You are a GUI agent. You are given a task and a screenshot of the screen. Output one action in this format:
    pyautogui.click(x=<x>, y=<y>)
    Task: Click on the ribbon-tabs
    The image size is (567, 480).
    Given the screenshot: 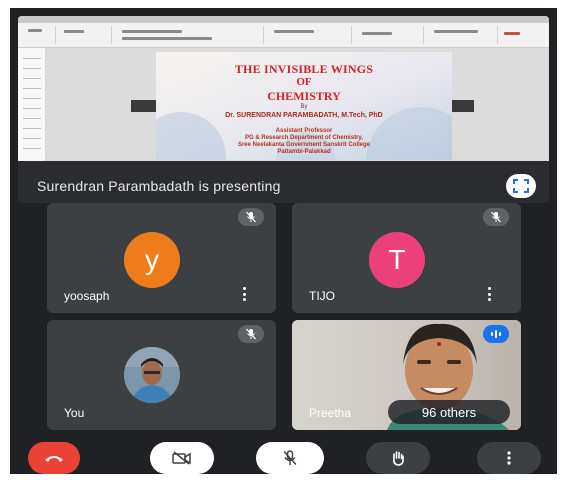 What is the action you would take?
    pyautogui.click(x=283, y=19)
    